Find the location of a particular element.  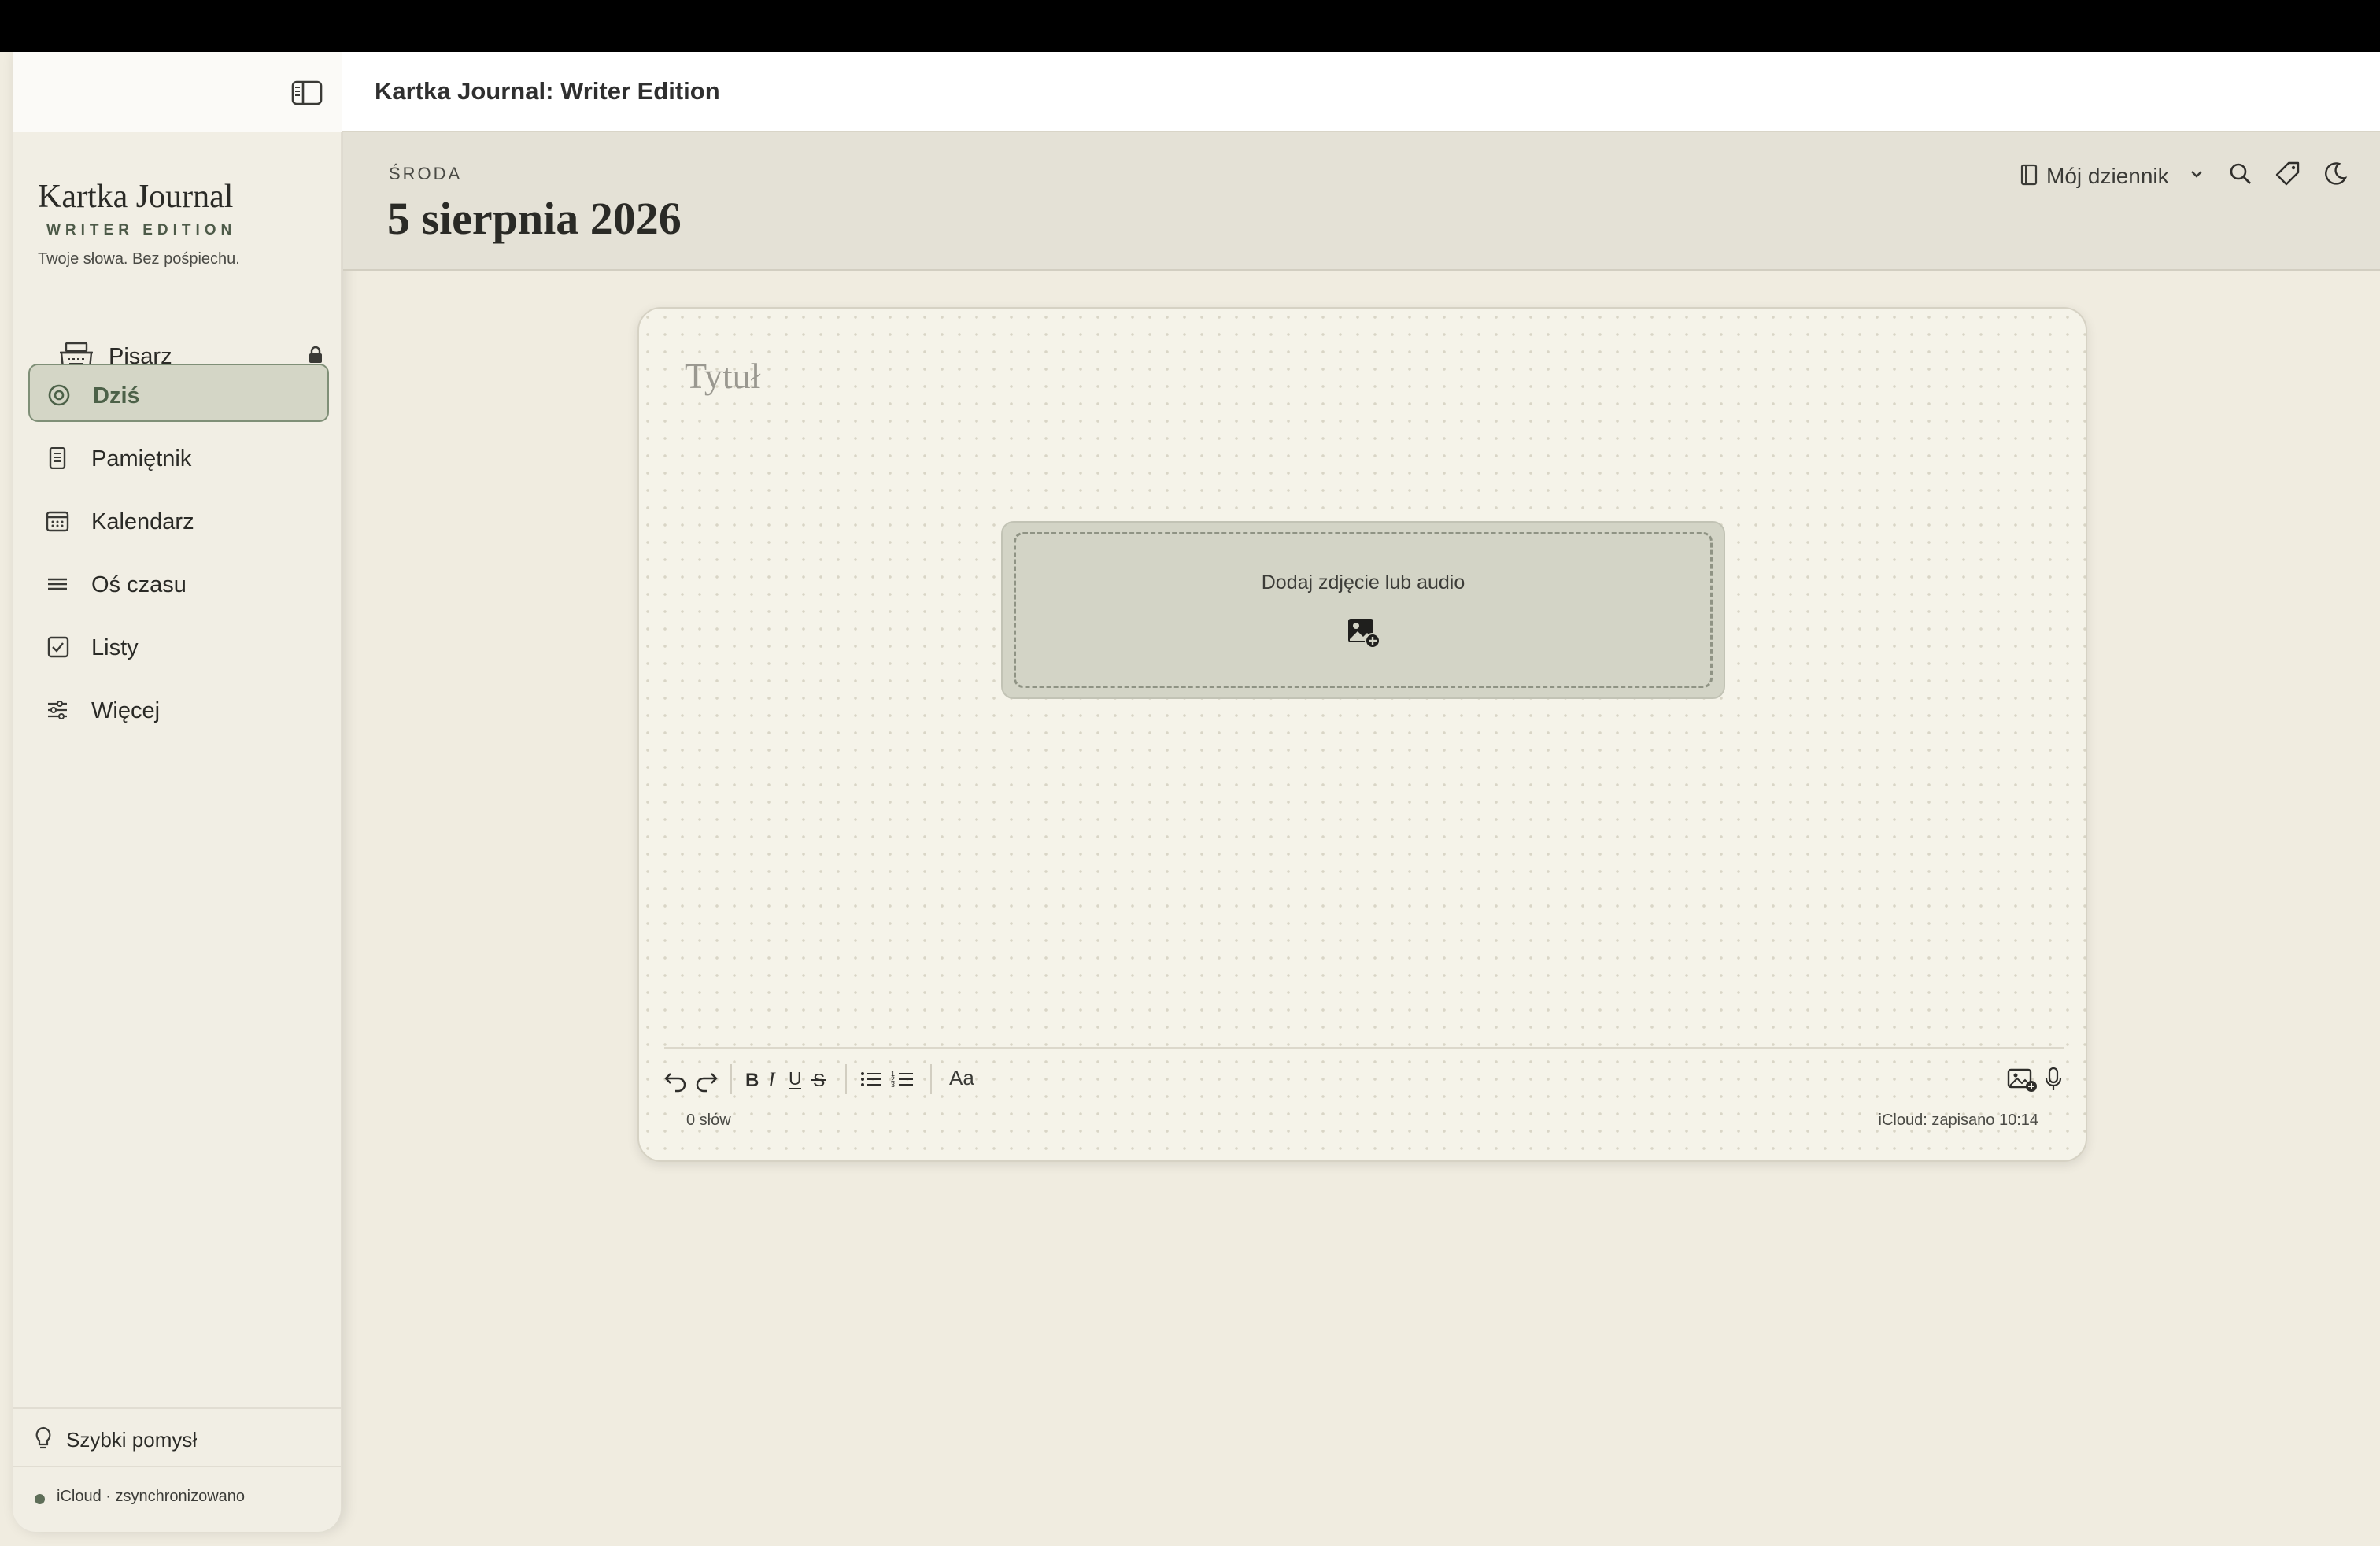

search-icon is located at coordinates (2240, 174).